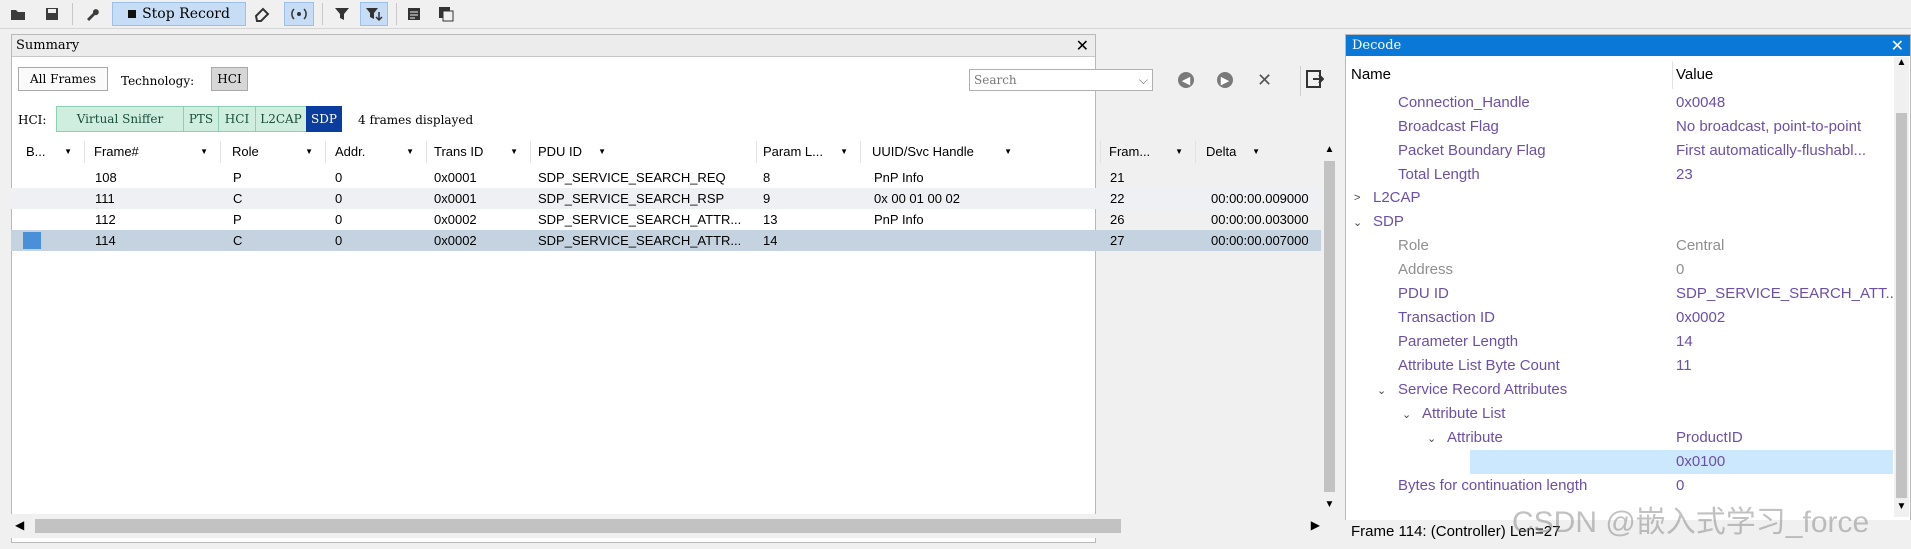 Image resolution: width=1911 pixels, height=549 pixels. What do you see at coordinates (1397, 198) in the screenshot?
I see `decode-item-l2cap: L2CAP` at bounding box center [1397, 198].